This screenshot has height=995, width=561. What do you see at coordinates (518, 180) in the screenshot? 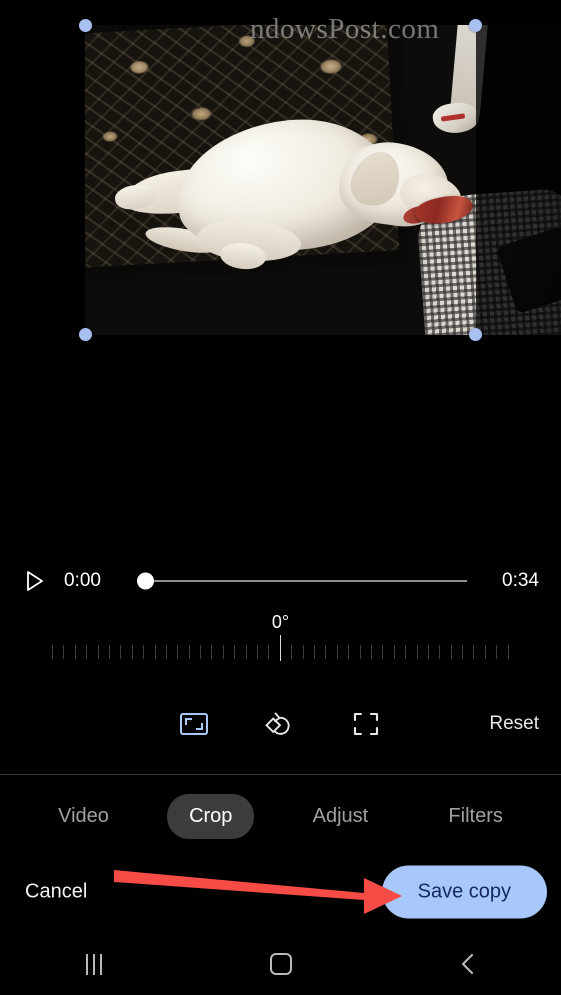
I see `crop-dim-overlay` at bounding box center [518, 180].